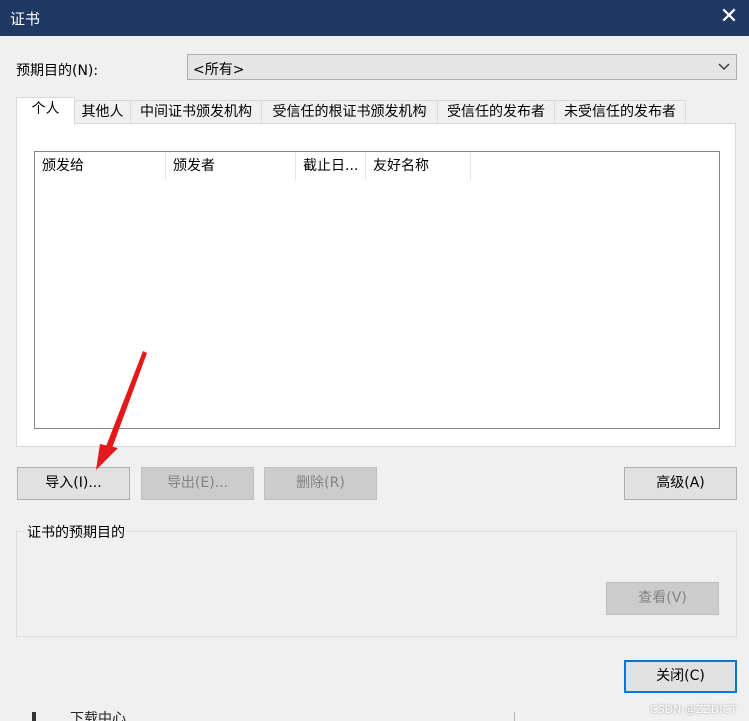 This screenshot has width=749, height=721. I want to click on window-title: 证书, so click(25, 19).